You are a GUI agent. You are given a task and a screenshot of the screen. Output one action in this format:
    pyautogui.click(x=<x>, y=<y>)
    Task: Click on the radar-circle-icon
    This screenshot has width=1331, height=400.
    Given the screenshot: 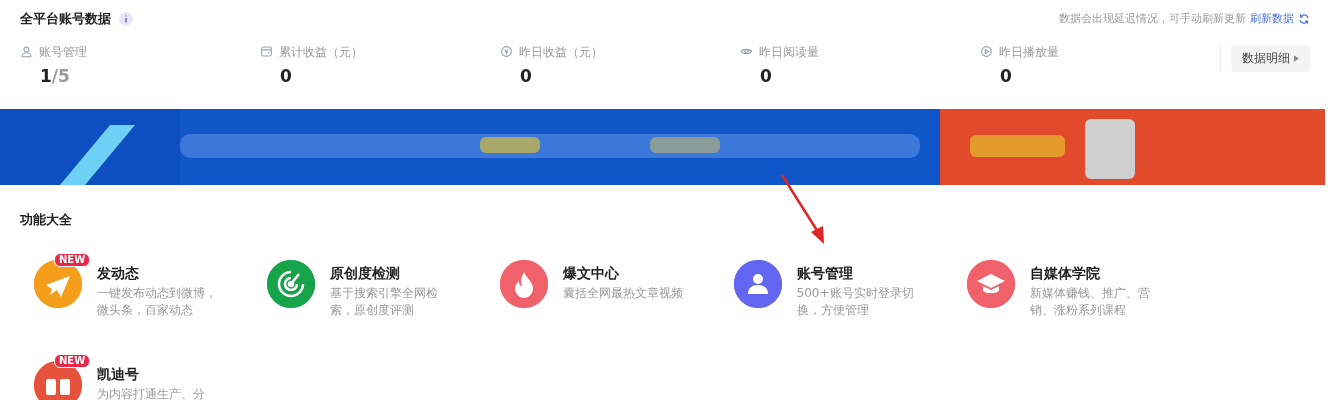 What is the action you would take?
    pyautogui.click(x=291, y=283)
    